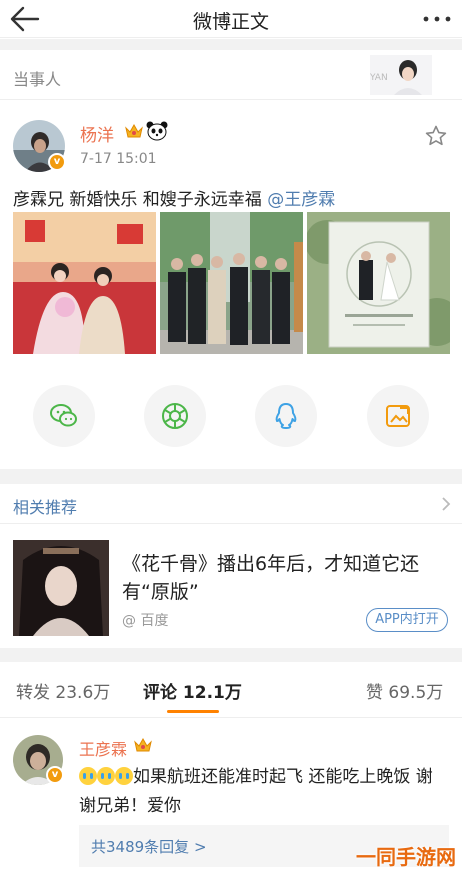  Describe the element at coordinates (407, 620) in the screenshot. I see `open-in-app-button: APP内打开` at that location.